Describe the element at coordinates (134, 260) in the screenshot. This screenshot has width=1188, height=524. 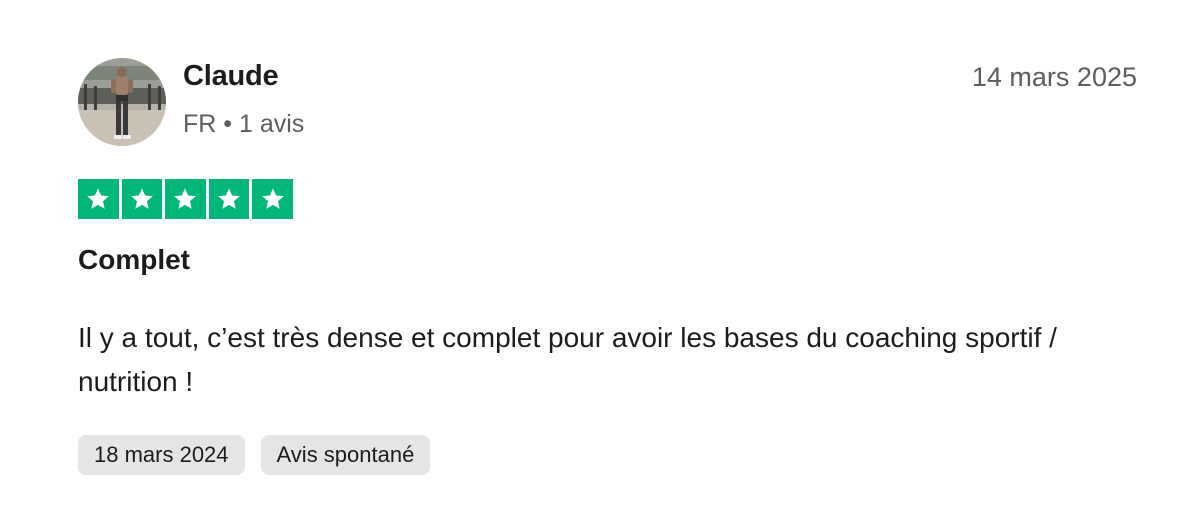
I see `review-title: Complet` at that location.